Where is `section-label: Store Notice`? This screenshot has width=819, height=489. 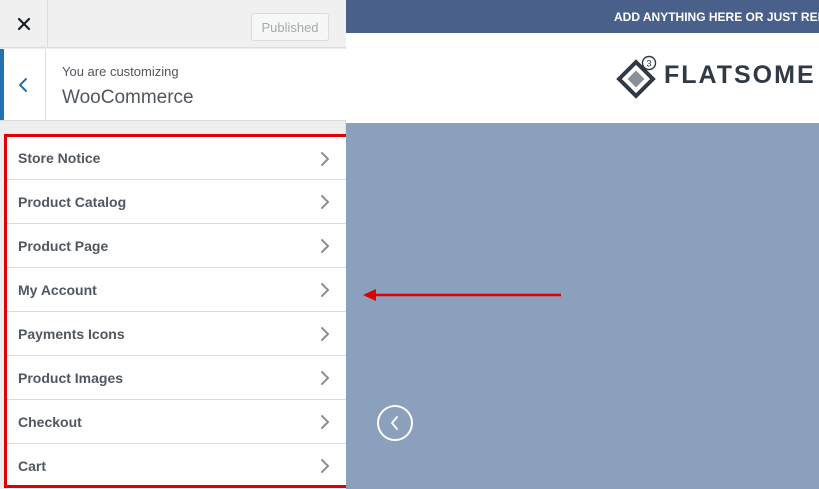 section-label: Store Notice is located at coordinates (59, 158).